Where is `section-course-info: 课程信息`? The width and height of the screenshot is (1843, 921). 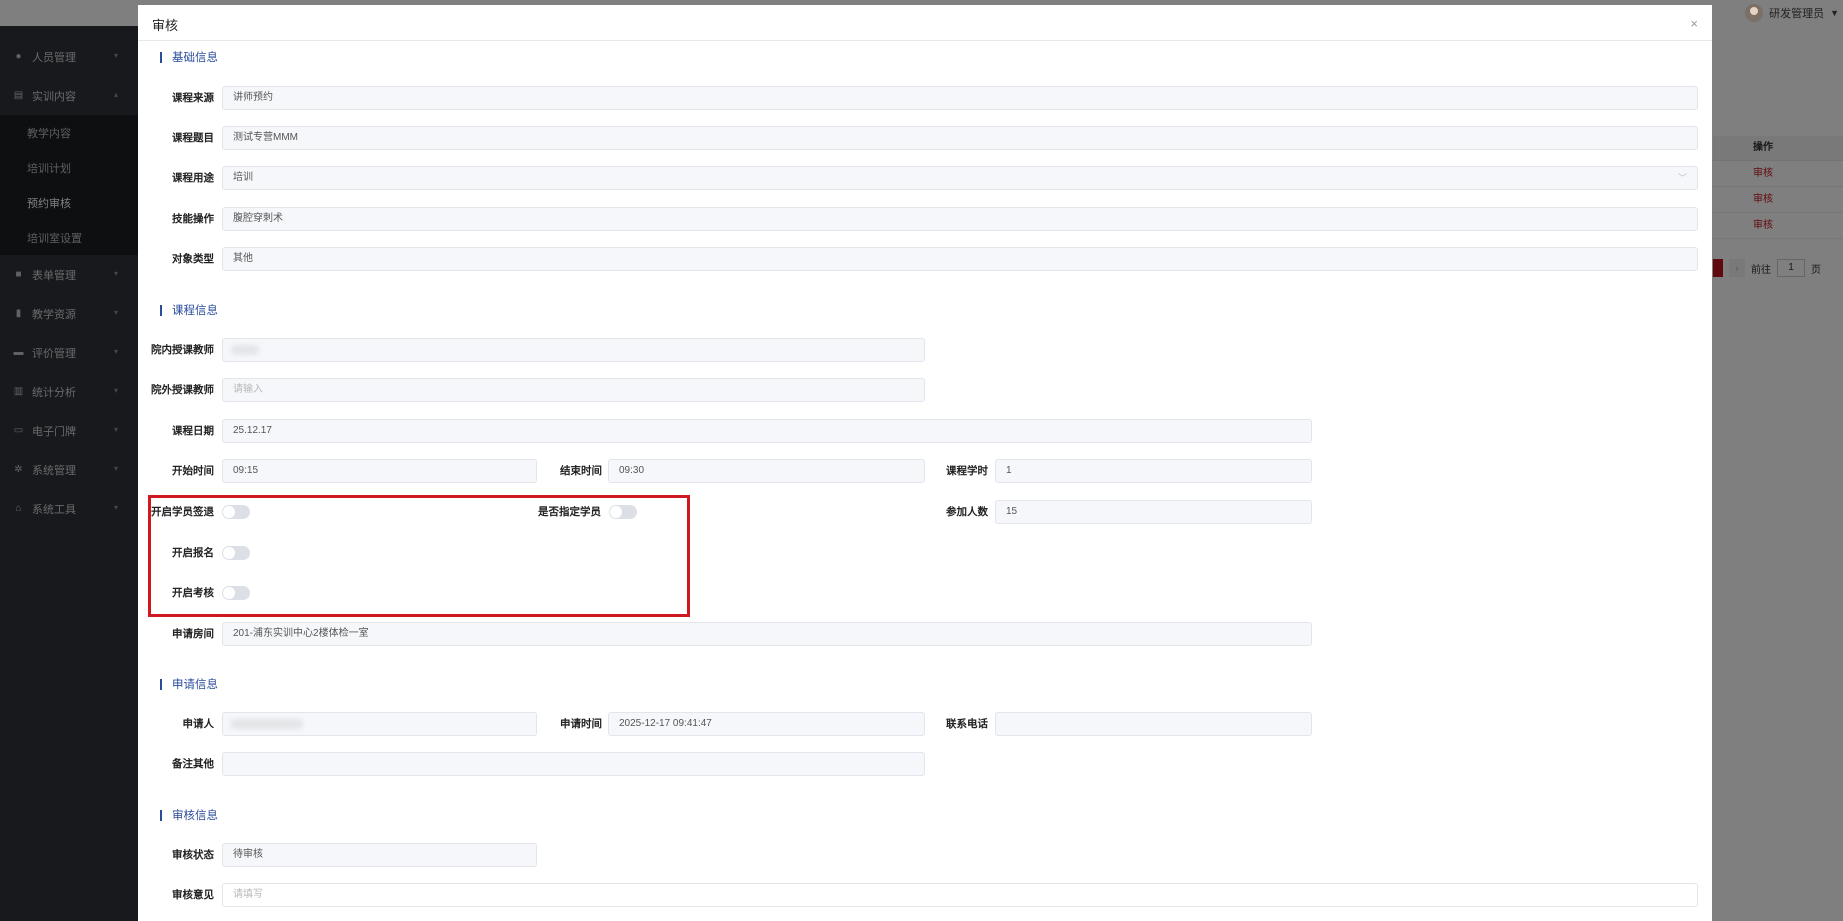 section-course-info: 课程信息 is located at coordinates (189, 310).